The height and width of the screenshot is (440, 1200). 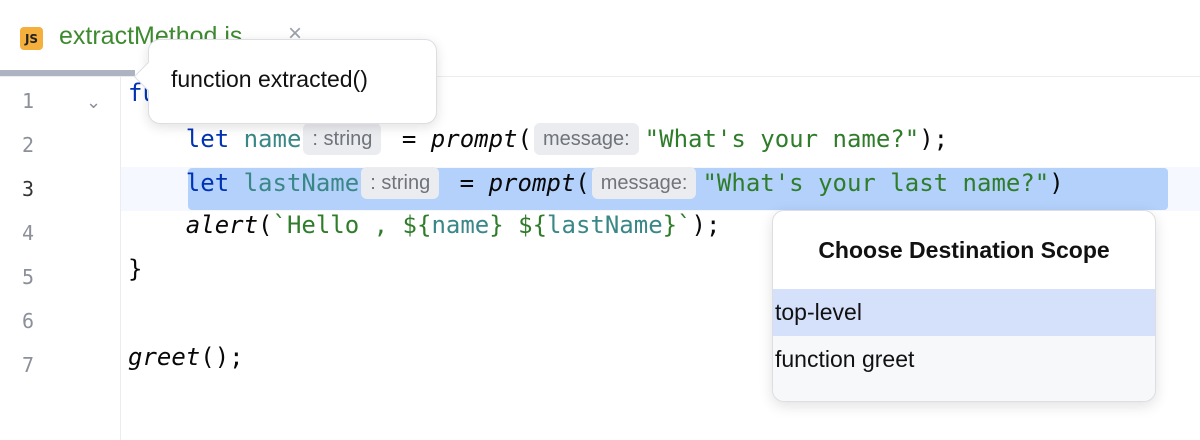 What do you see at coordinates (28, 321) in the screenshot?
I see `line-number: 6` at bounding box center [28, 321].